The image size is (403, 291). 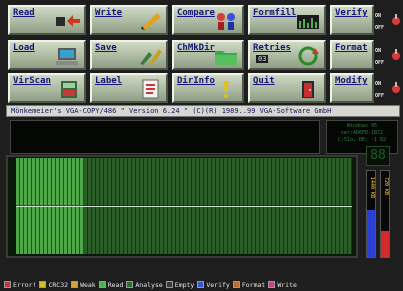 I want to click on formfill-button: Formfill, so click(x=287, y=20).